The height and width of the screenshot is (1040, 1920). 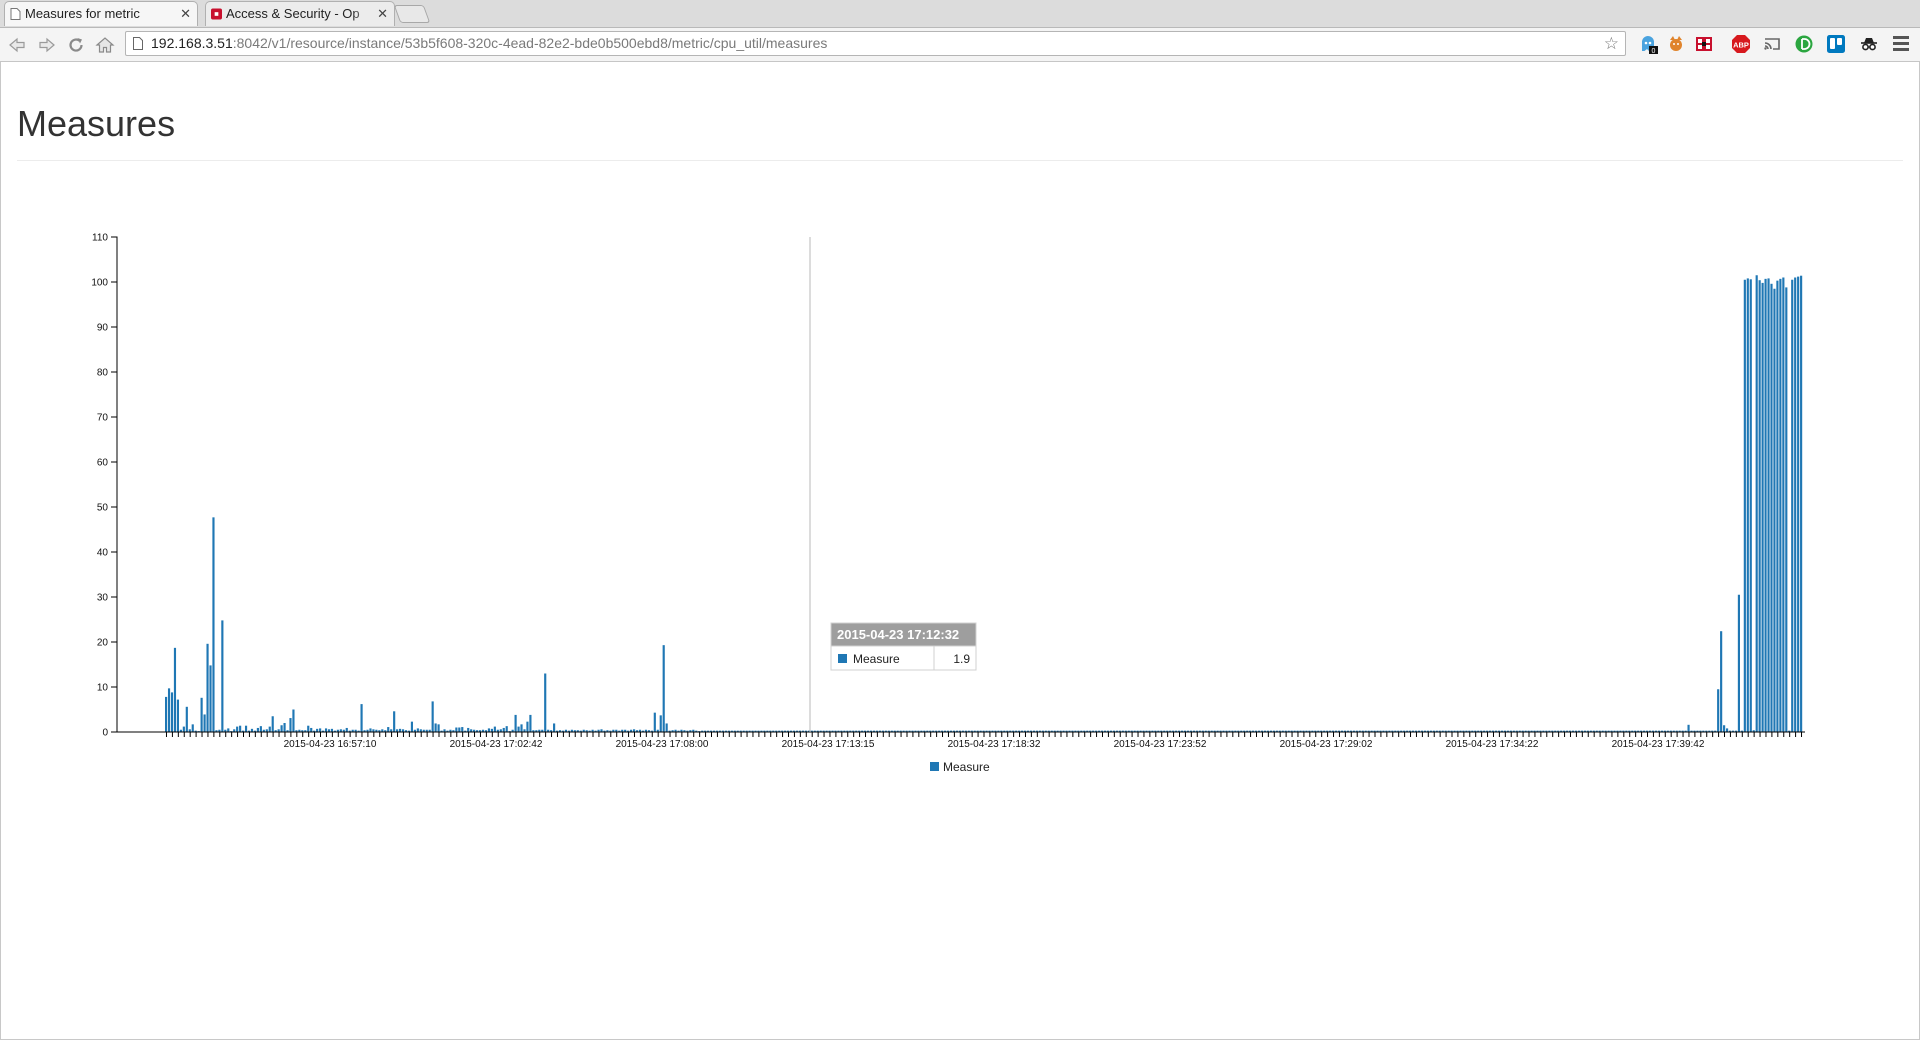 What do you see at coordinates (1326, 744) in the screenshot?
I see `x-tick-label: 2015-04-23 17:29:02` at bounding box center [1326, 744].